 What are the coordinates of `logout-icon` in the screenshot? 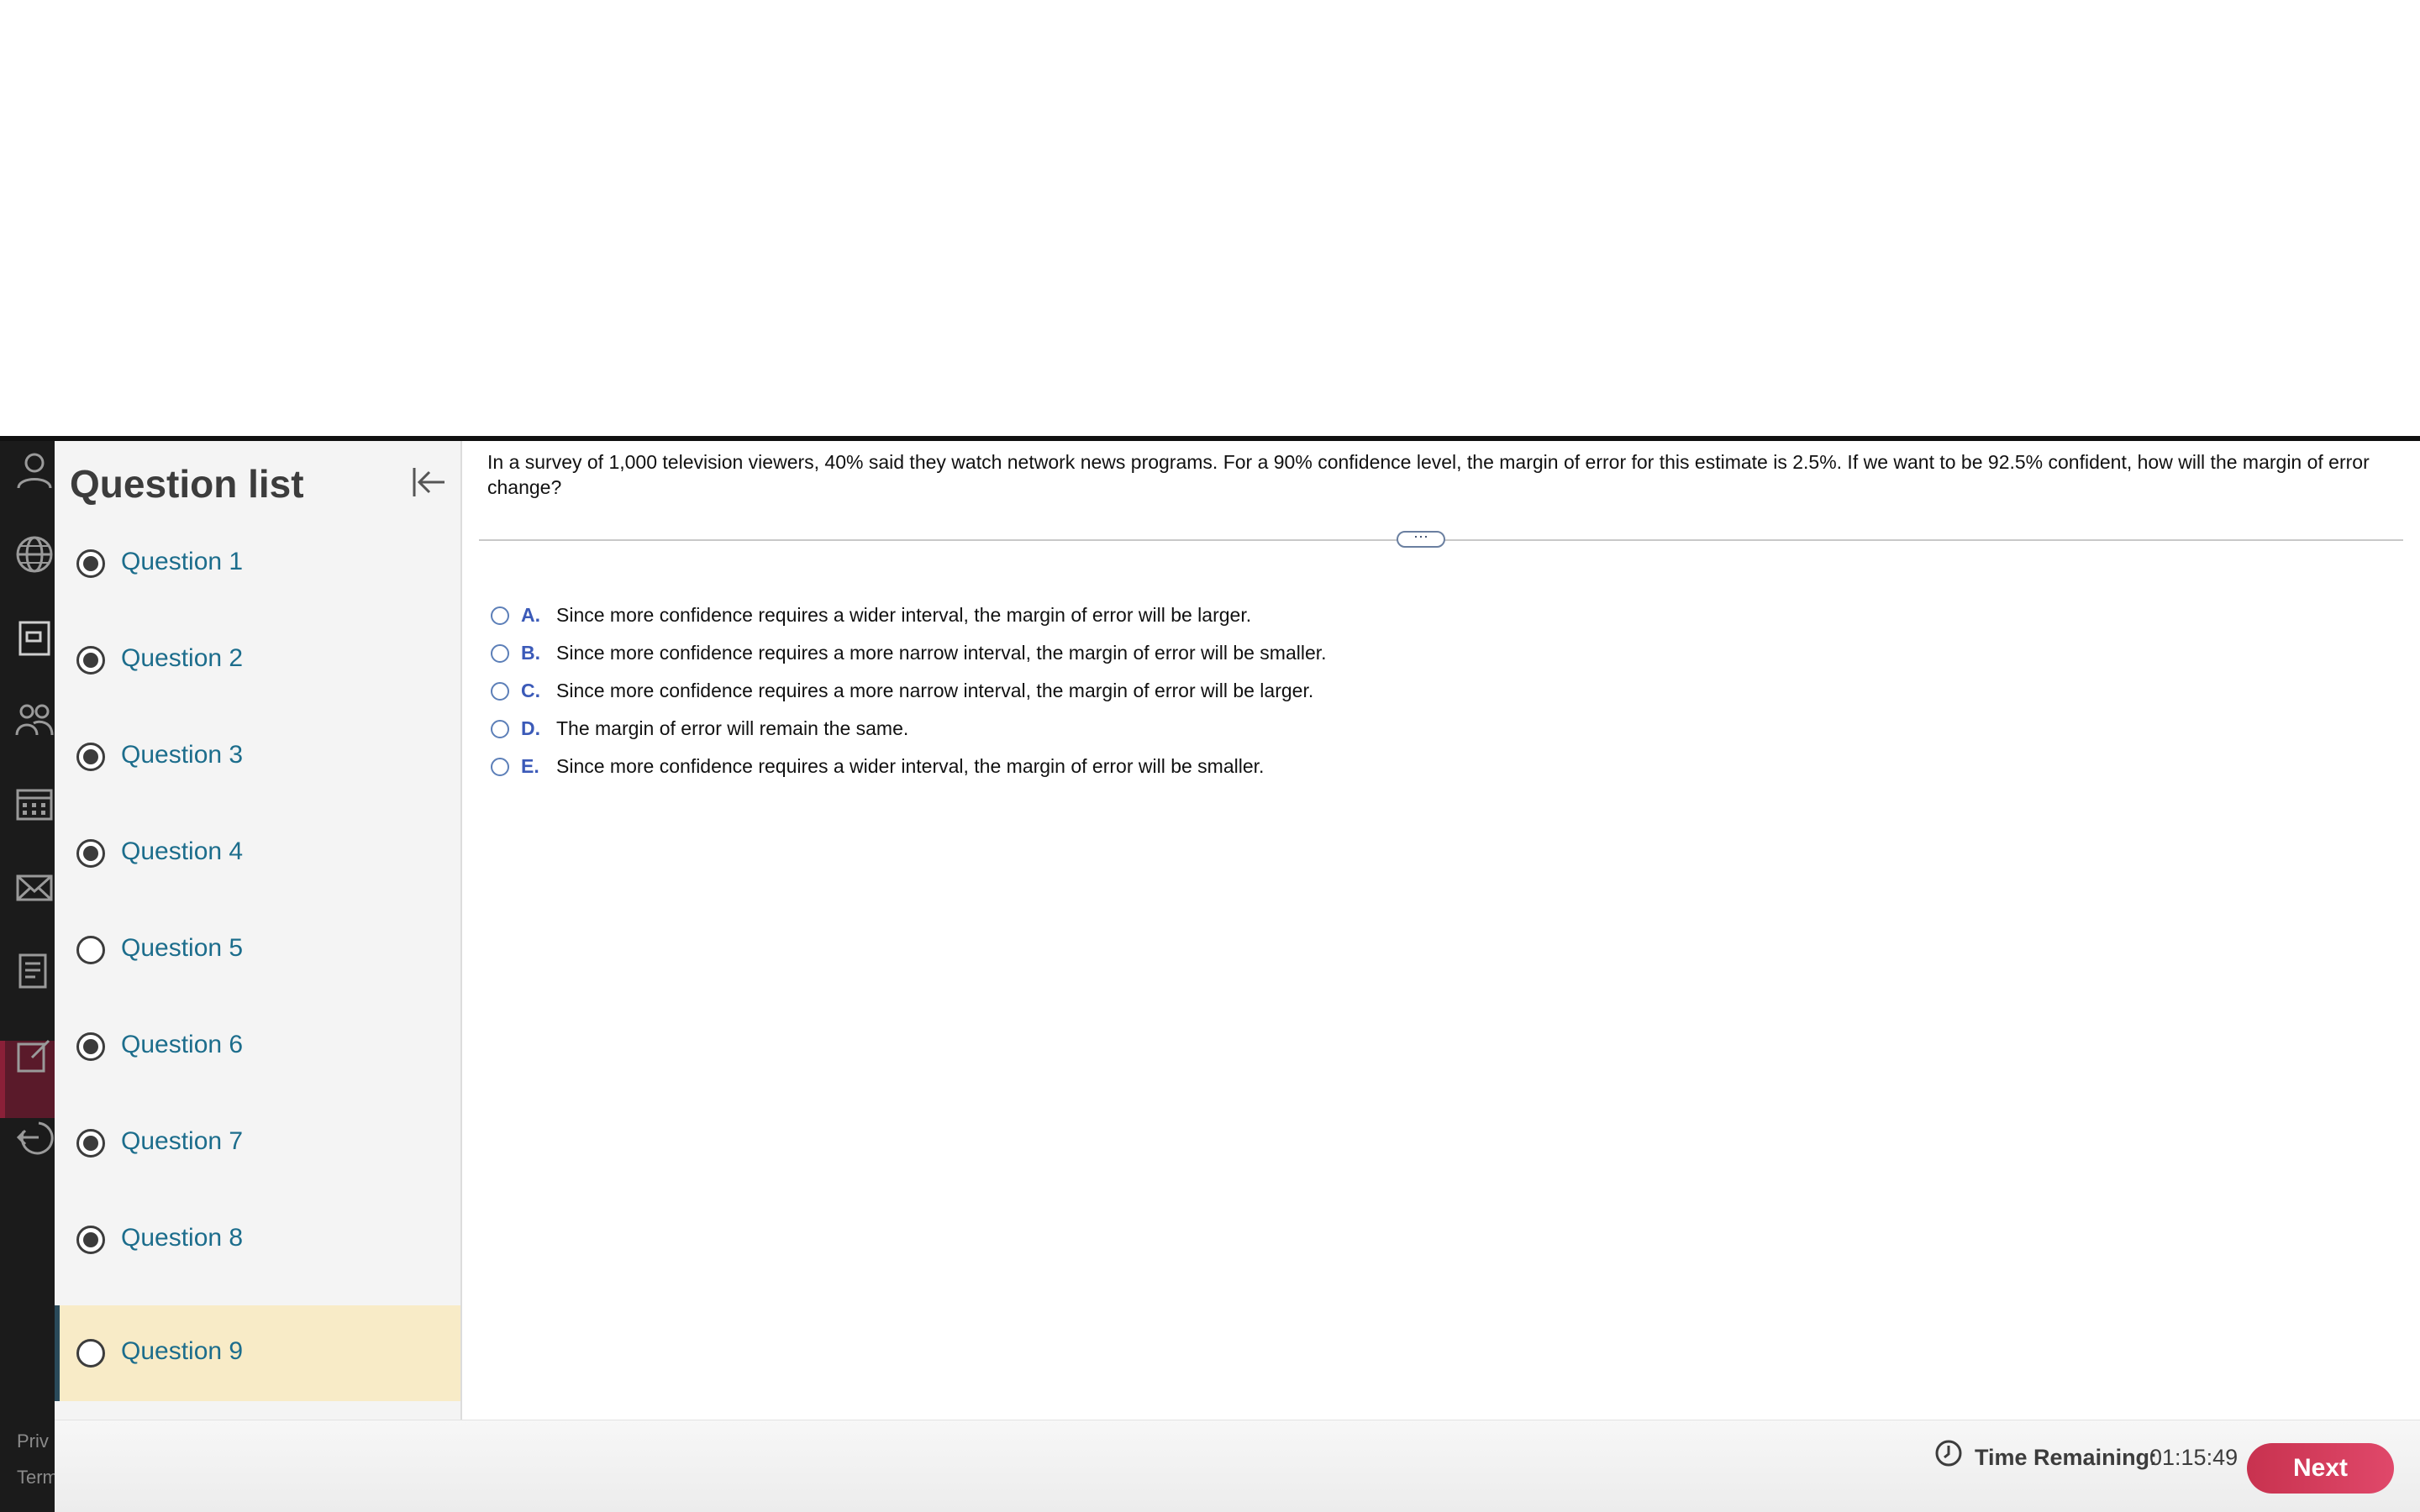 It's located at (34, 1137).